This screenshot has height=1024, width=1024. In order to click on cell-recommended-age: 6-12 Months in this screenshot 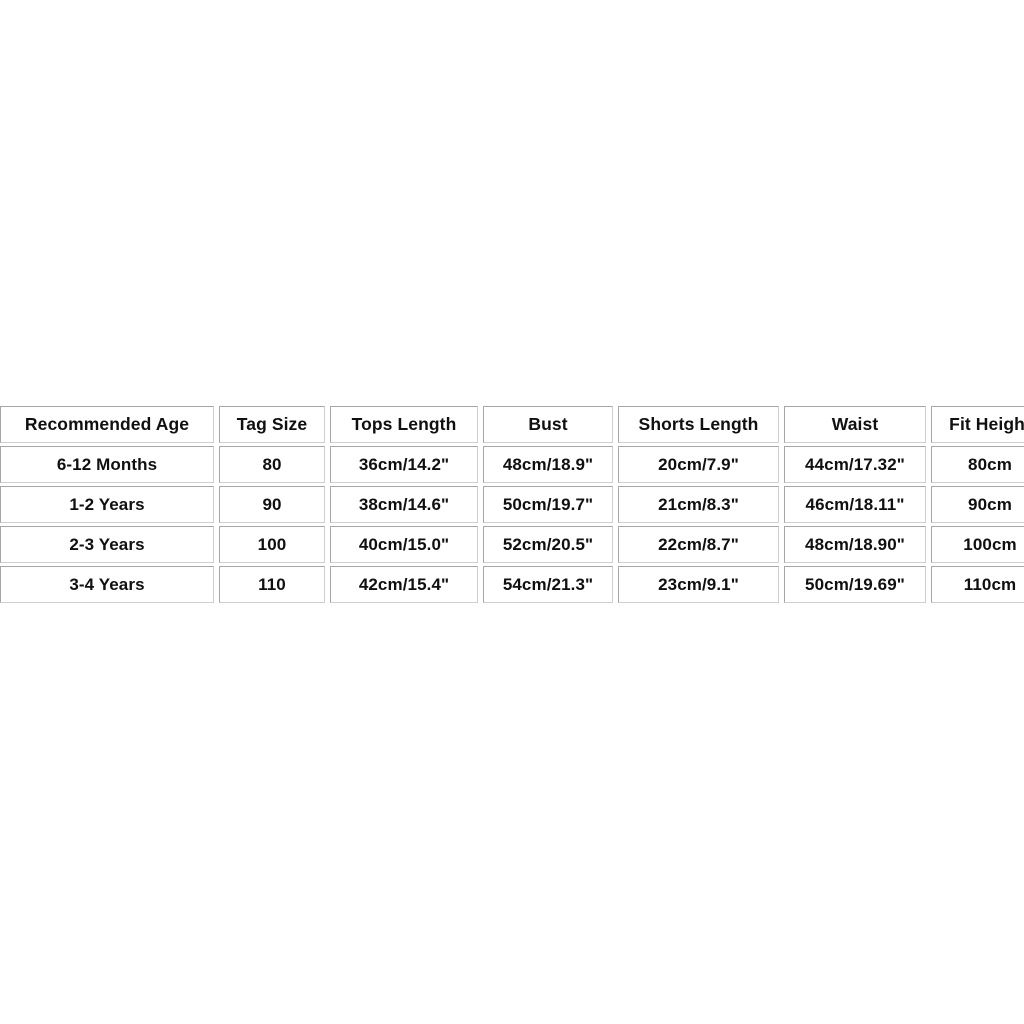, I will do `click(107, 464)`.